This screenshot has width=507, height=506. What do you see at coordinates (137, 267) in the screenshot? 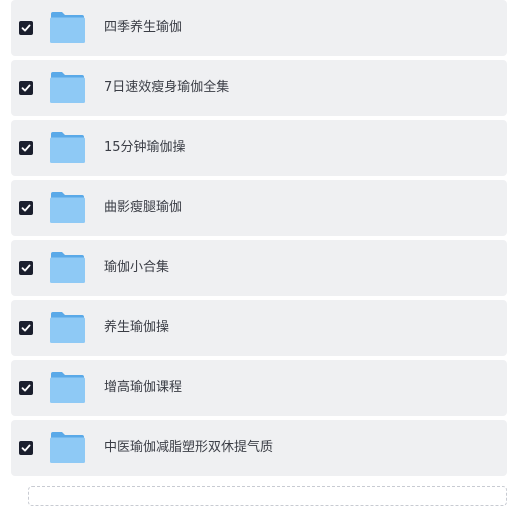
I see `folder-name: 瑜伽小合集` at bounding box center [137, 267].